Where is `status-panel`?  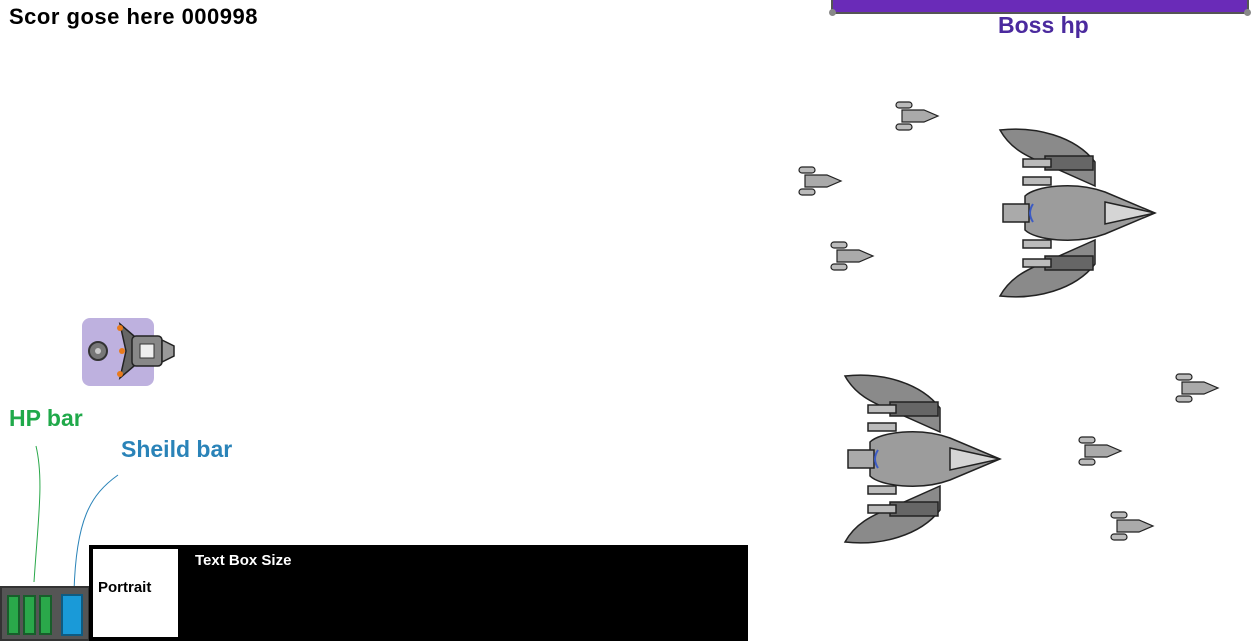
status-panel is located at coordinates (45, 613).